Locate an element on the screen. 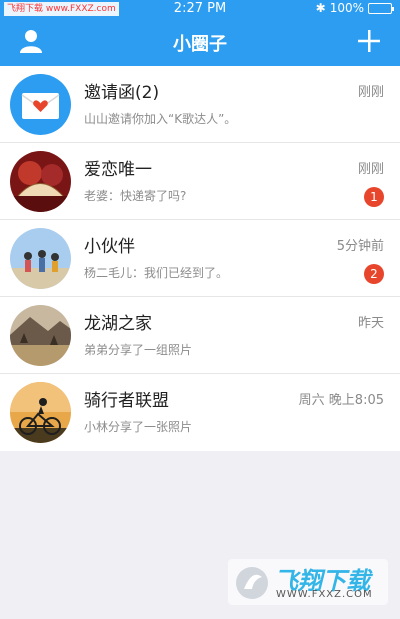  item-name: 小伙伴 is located at coordinates (109, 247).